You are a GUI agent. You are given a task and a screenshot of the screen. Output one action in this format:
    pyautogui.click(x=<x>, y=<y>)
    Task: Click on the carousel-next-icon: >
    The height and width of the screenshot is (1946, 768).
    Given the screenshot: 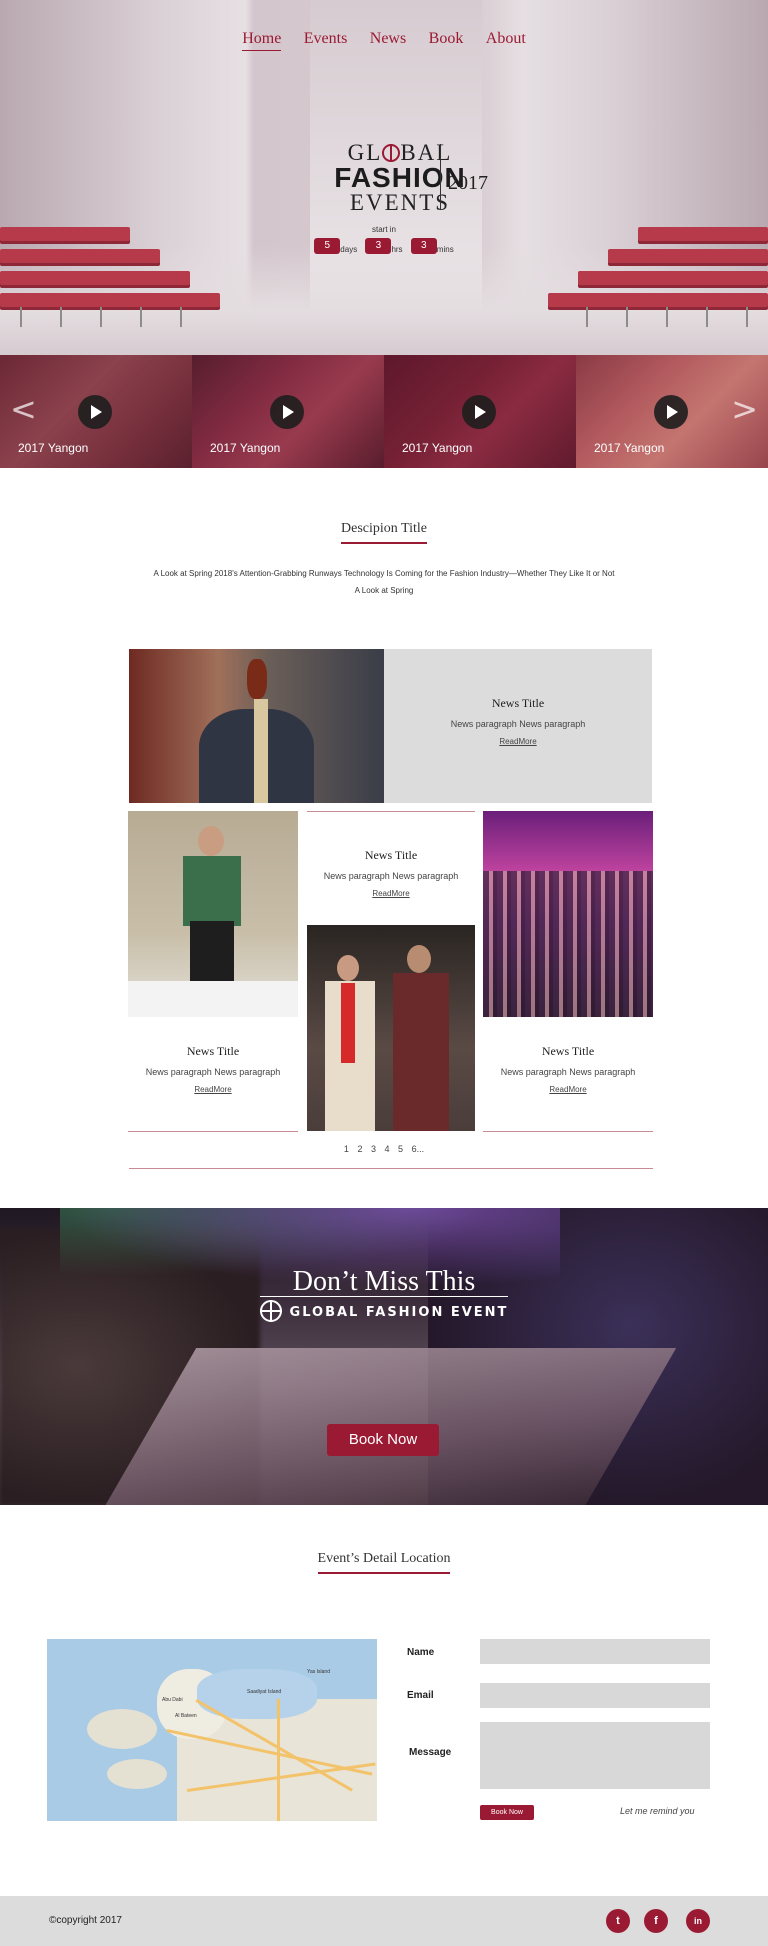 What is the action you would take?
    pyautogui.click(x=744, y=409)
    